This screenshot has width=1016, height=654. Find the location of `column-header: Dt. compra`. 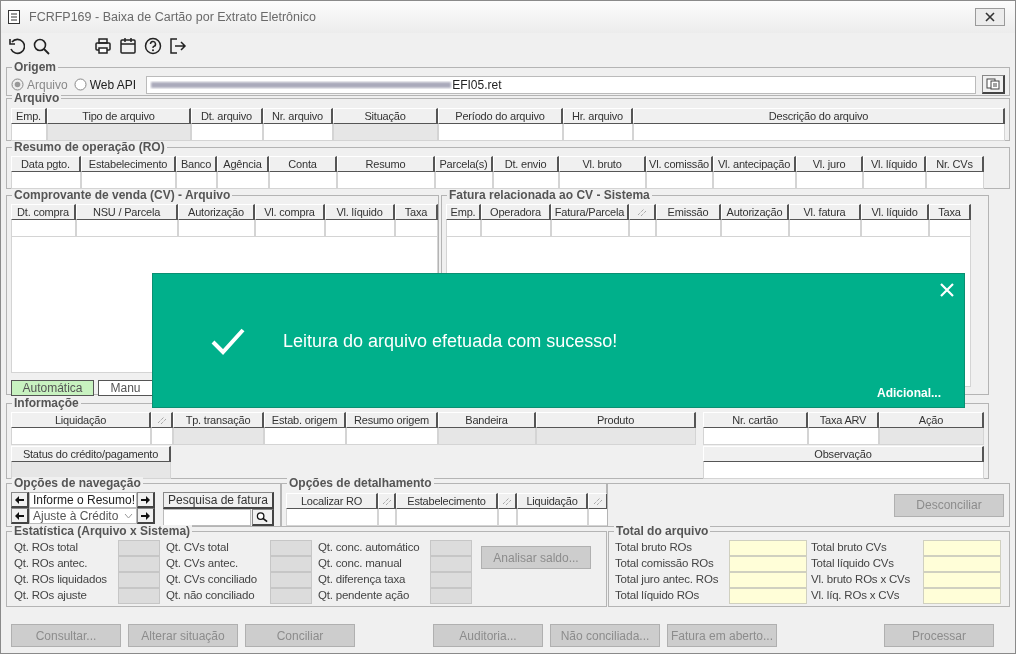

column-header: Dt. compra is located at coordinates (43, 212).